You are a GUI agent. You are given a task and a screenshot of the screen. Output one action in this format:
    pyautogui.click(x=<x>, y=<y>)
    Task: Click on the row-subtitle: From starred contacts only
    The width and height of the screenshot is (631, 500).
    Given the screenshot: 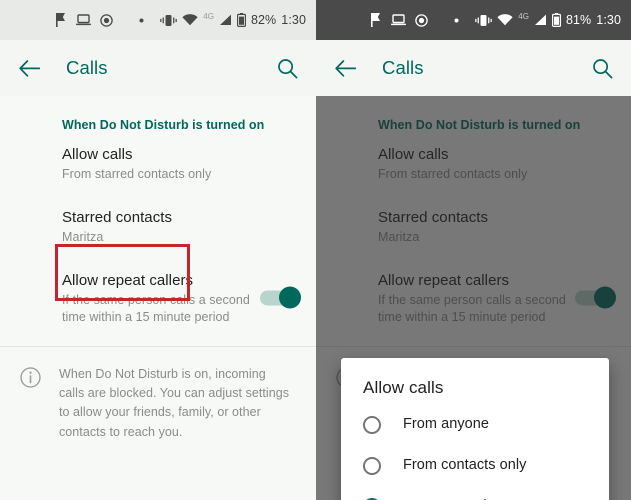 What is the action you would take?
    pyautogui.click(x=137, y=174)
    